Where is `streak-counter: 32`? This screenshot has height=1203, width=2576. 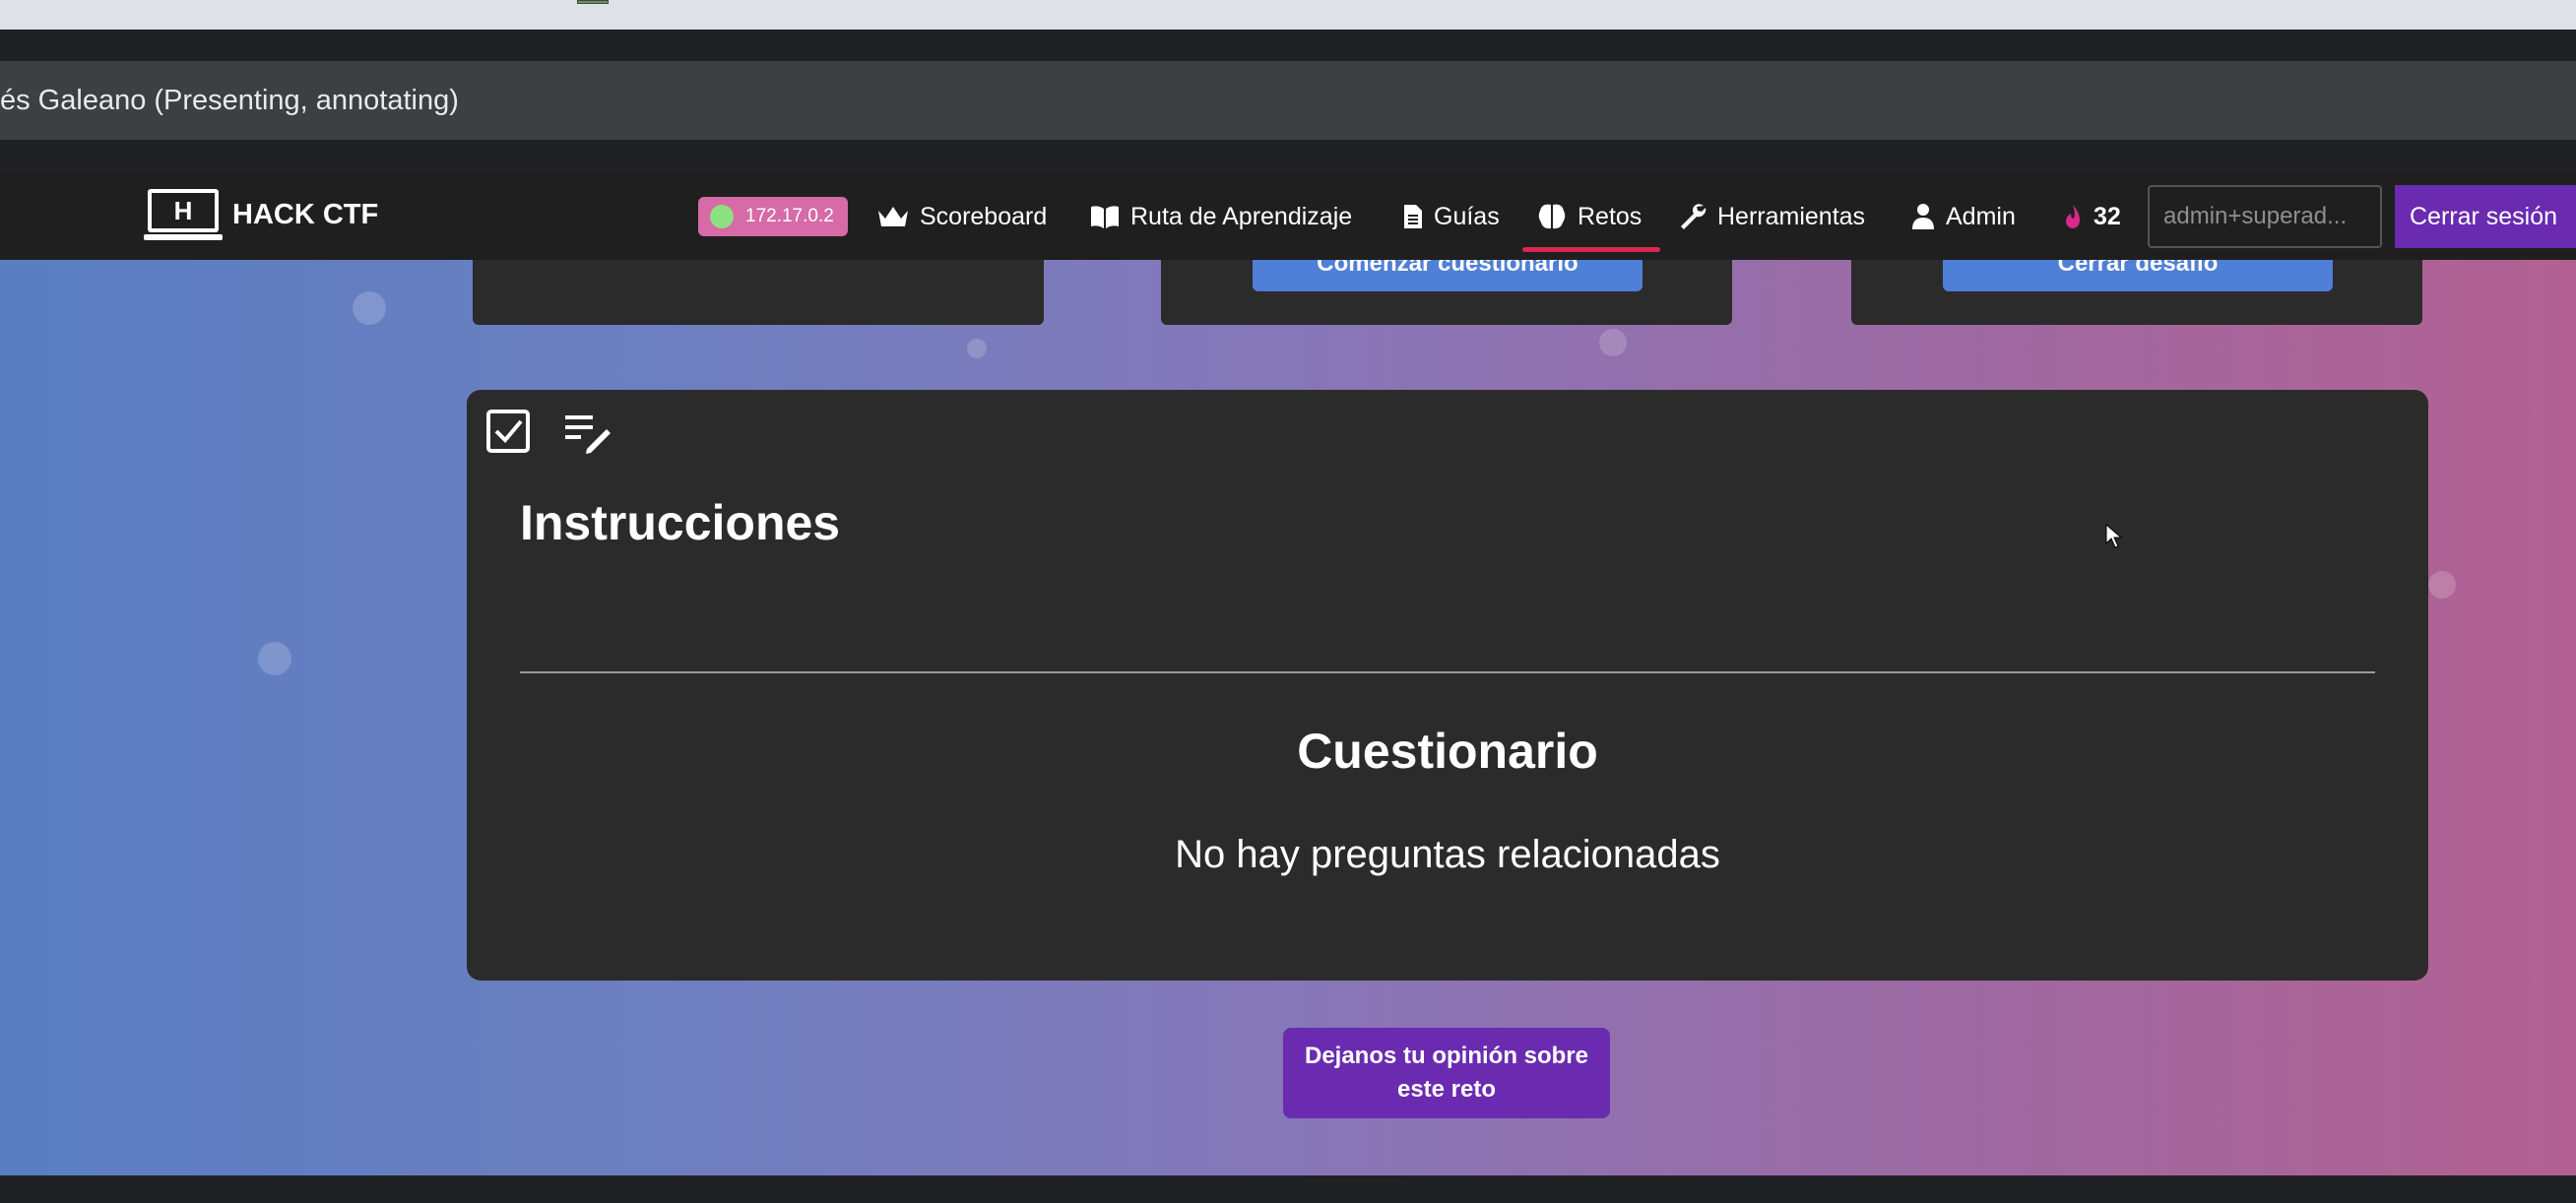
streak-counter: 32 is located at coordinates (2091, 217).